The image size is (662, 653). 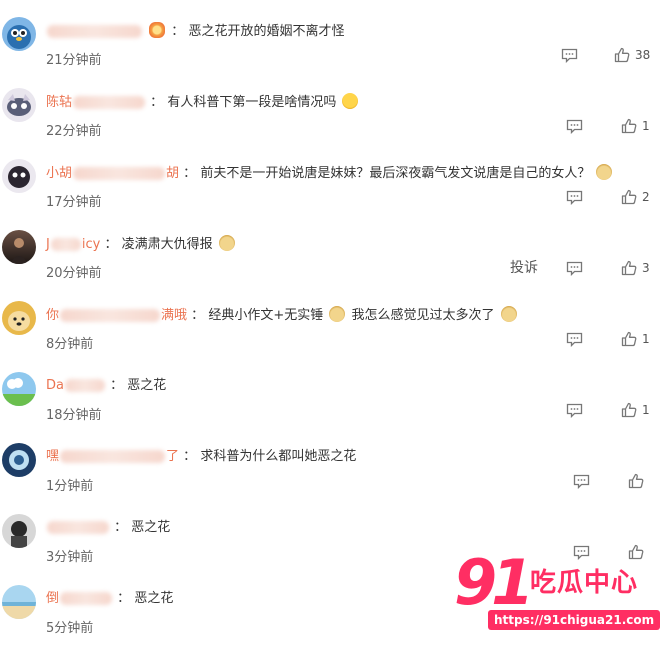 What do you see at coordinates (74, 60) in the screenshot?
I see `comment-time: 21分钟前` at bounding box center [74, 60].